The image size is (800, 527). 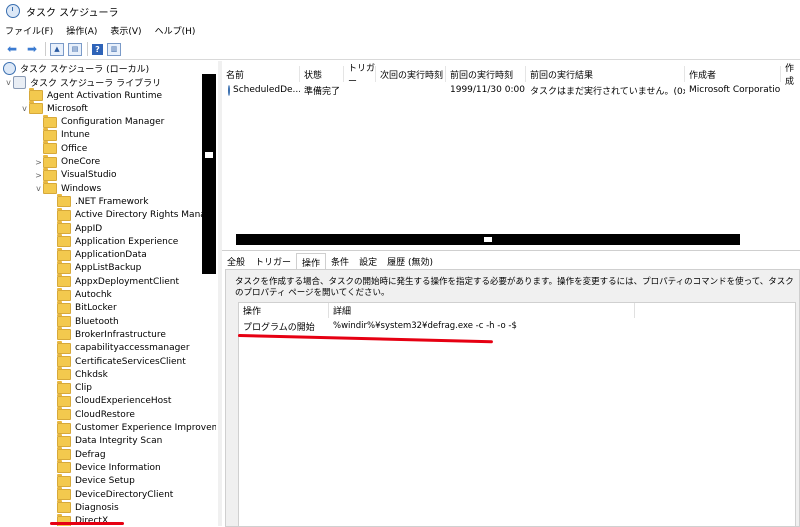 I want to click on tree-item: AppxDeploymentClient, so click(x=113, y=281).